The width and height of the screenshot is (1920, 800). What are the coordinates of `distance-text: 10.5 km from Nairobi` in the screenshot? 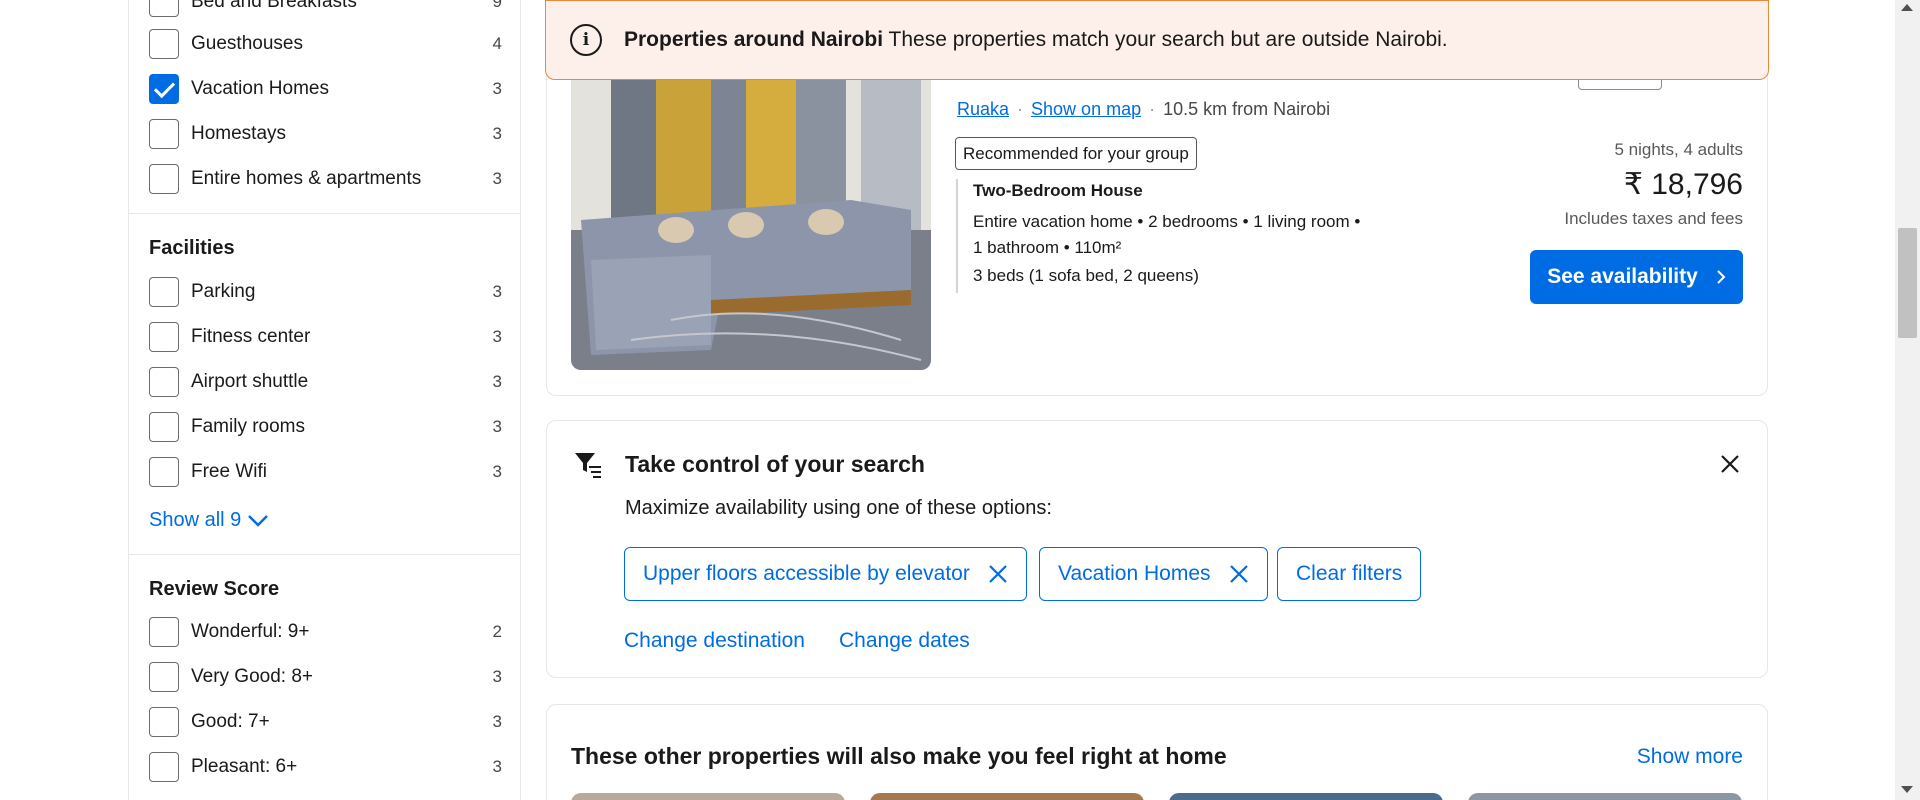 It's located at (1247, 109).